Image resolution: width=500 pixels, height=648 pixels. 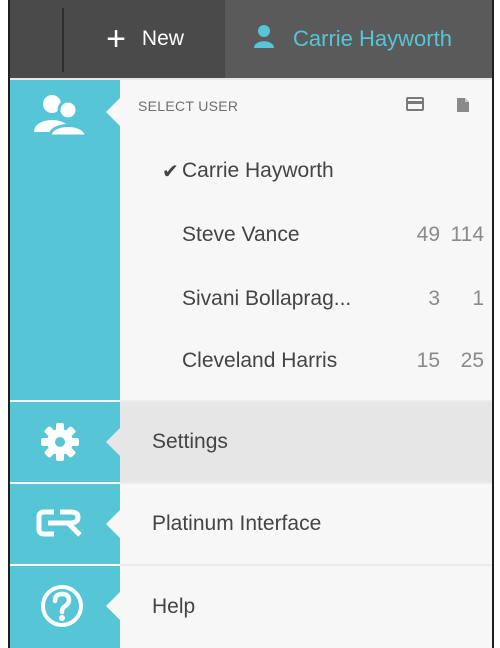 What do you see at coordinates (306, 441) in the screenshot?
I see `settings-menu-item: Settings` at bounding box center [306, 441].